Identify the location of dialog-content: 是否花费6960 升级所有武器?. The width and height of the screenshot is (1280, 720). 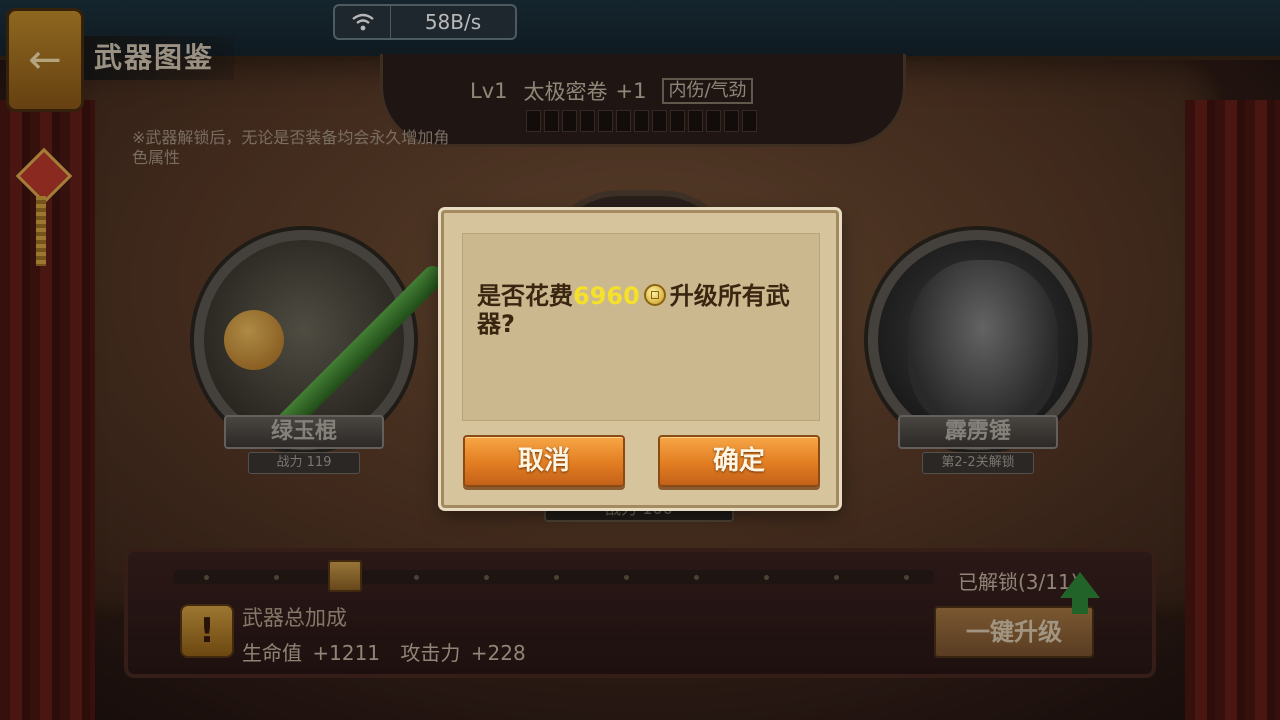
(641, 327).